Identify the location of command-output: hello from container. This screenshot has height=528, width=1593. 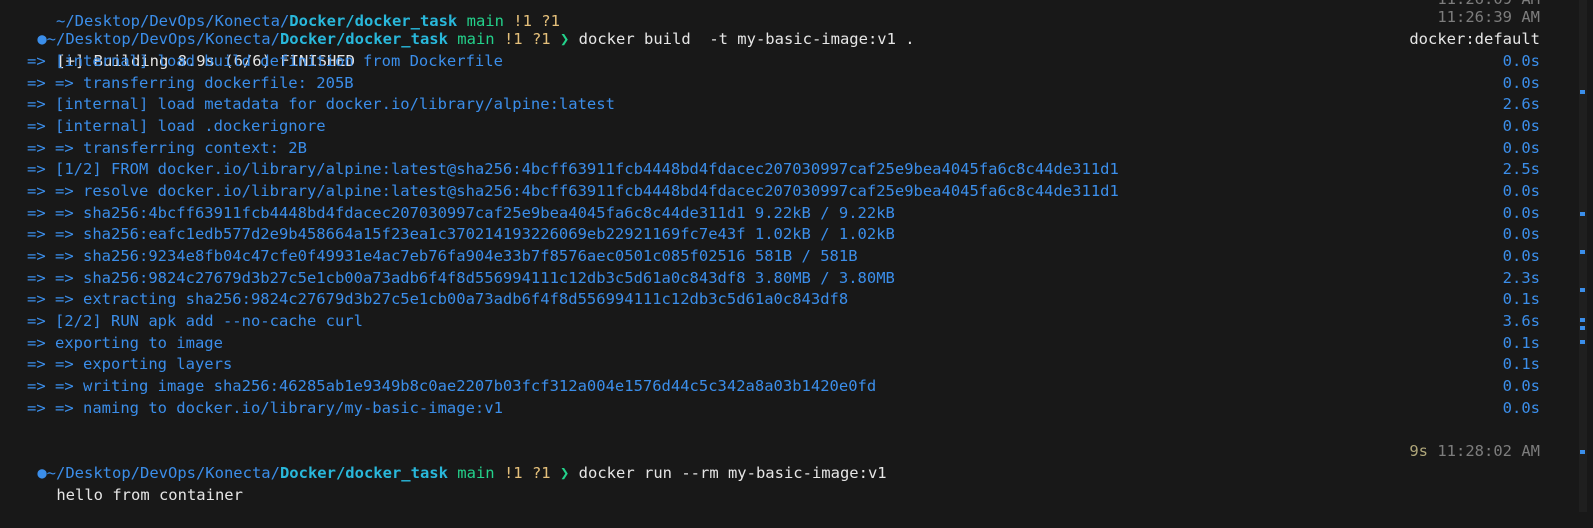
(149, 495).